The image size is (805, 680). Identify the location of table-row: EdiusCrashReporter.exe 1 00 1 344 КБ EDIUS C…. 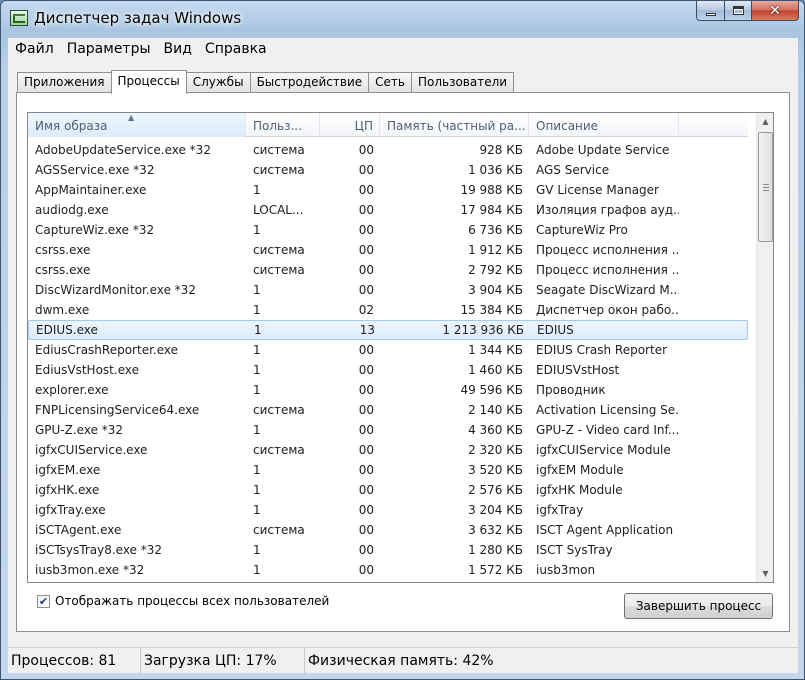
(388, 350).